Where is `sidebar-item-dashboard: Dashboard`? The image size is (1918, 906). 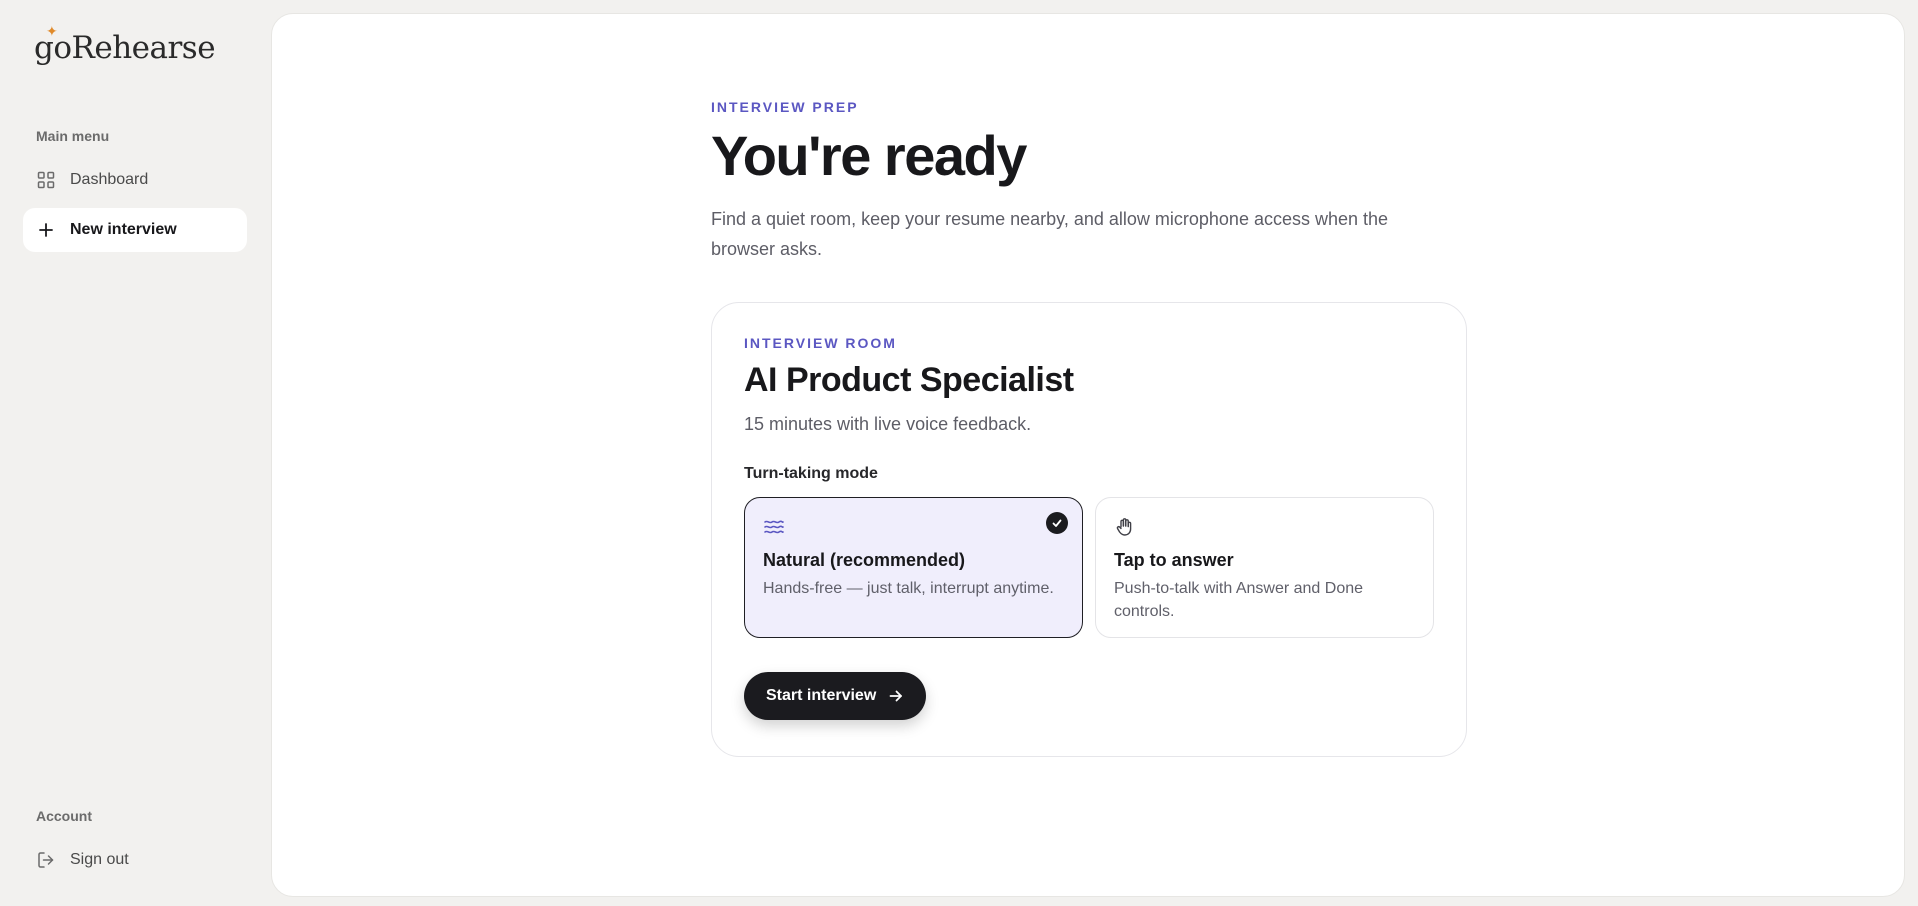
sidebar-item-dashboard: Dashboard is located at coordinates (135, 180).